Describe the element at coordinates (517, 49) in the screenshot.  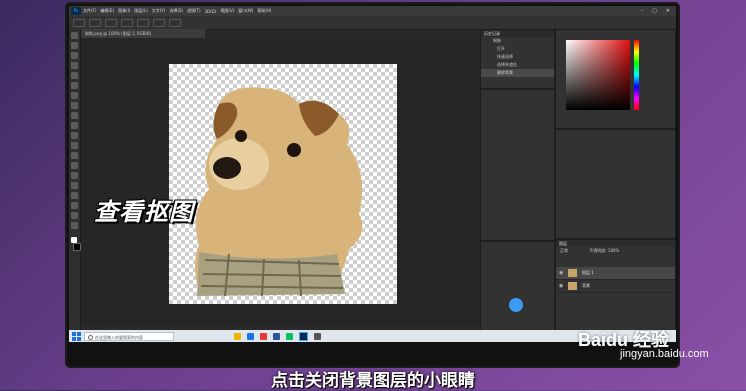
I see `history-item: 打开` at that location.